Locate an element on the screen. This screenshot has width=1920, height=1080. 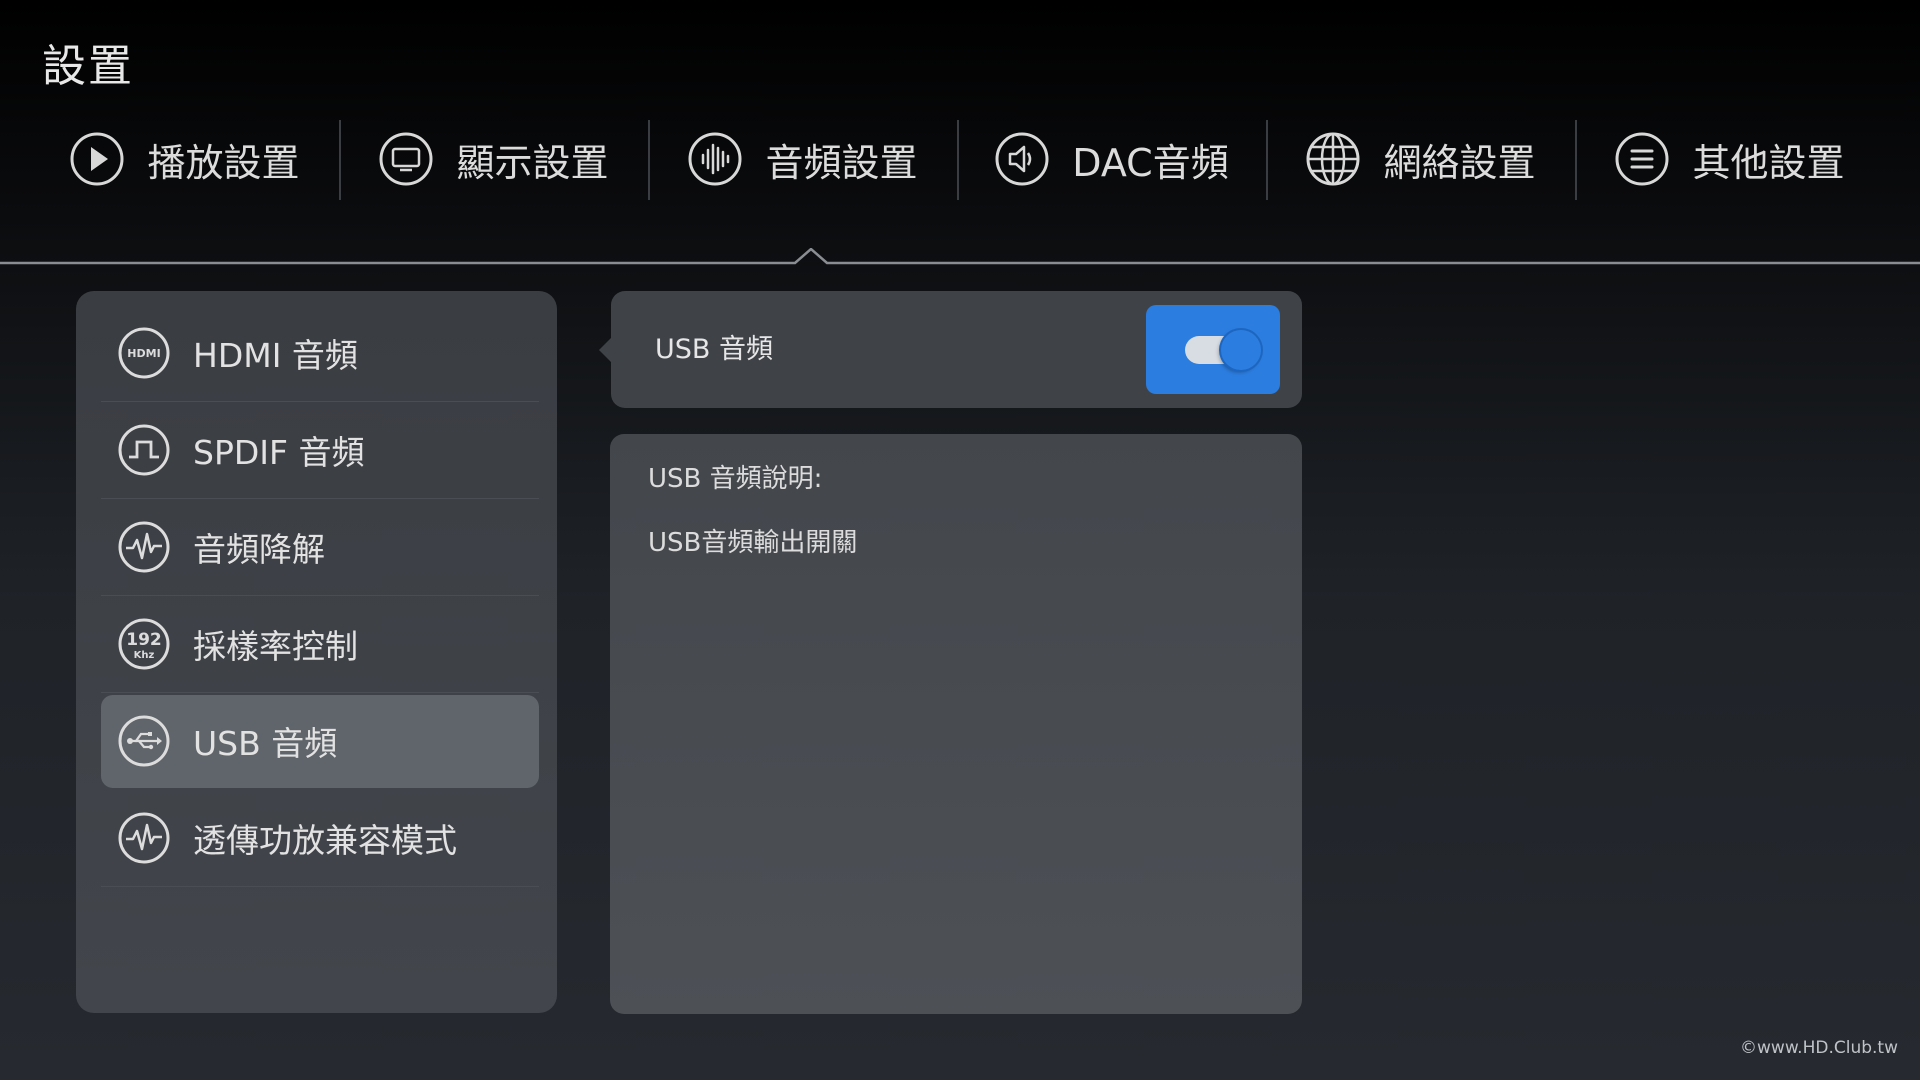
usb-audio-setting-label: USB 音頻 is located at coordinates (714, 349).